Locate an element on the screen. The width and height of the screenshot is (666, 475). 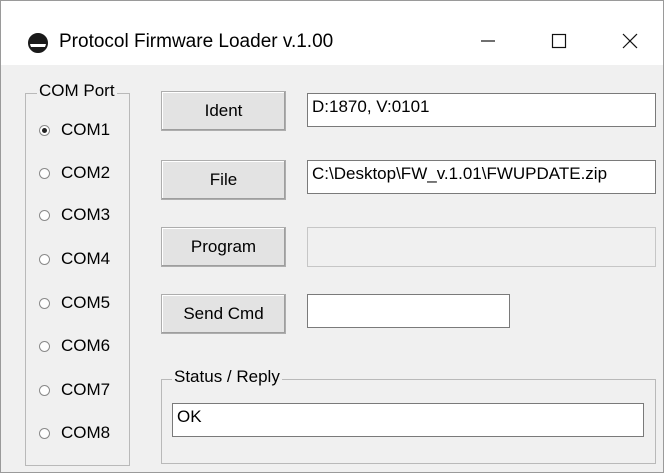
radio-com6: COM6 is located at coordinates (74, 346).